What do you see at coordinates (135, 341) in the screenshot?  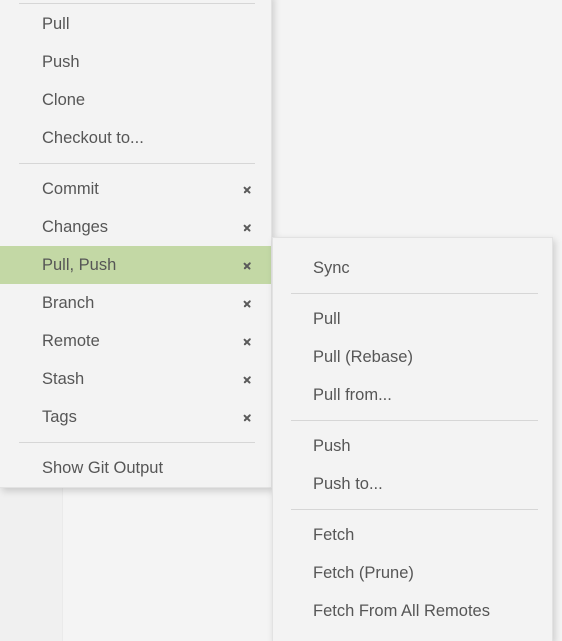 I see `menu-item-remote: Remote` at bounding box center [135, 341].